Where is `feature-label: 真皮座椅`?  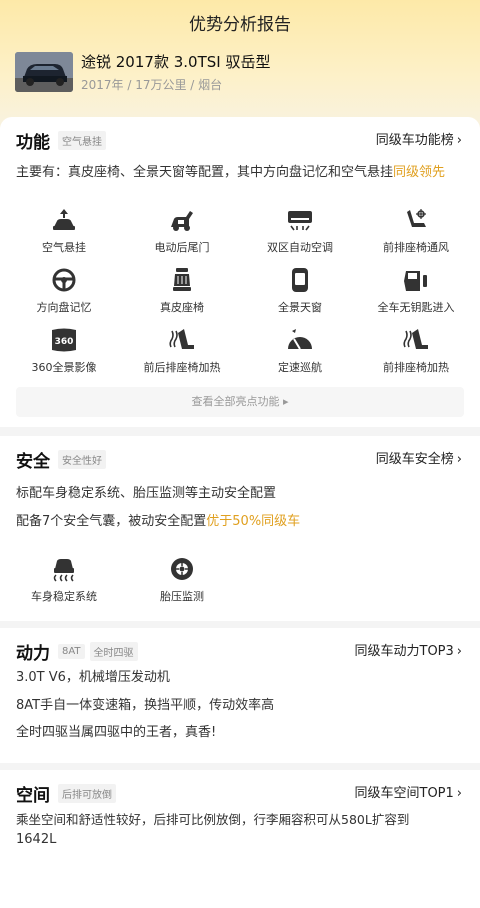 feature-label: 真皮座椅 is located at coordinates (182, 307).